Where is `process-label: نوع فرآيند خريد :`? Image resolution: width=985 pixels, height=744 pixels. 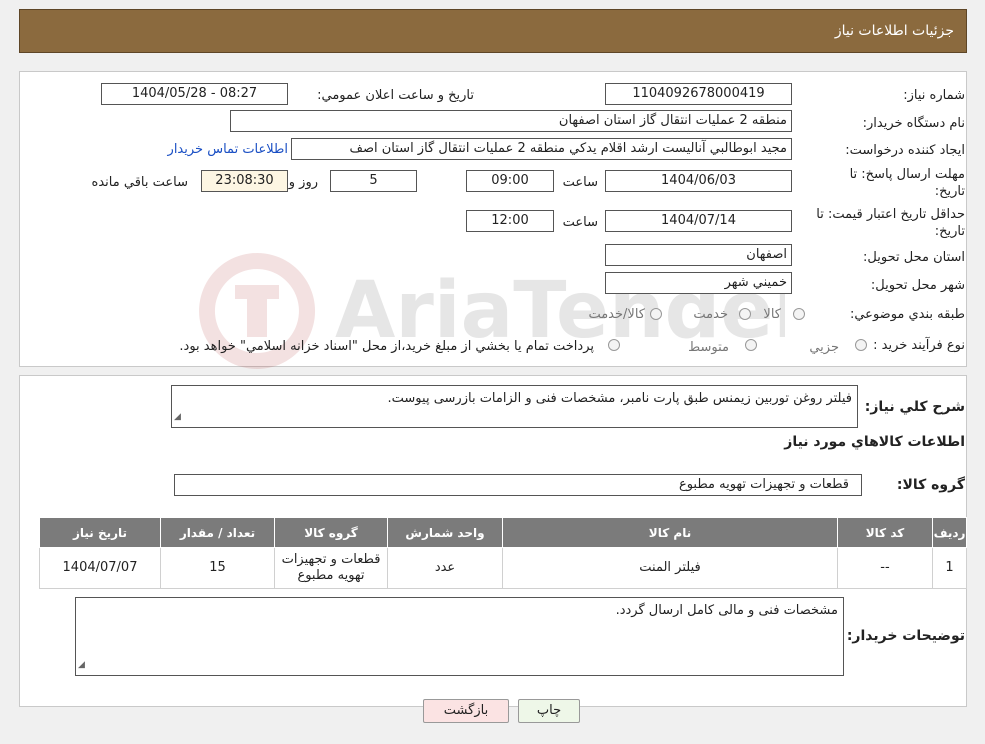 process-label: نوع فرآيند خريد : is located at coordinates (919, 345).